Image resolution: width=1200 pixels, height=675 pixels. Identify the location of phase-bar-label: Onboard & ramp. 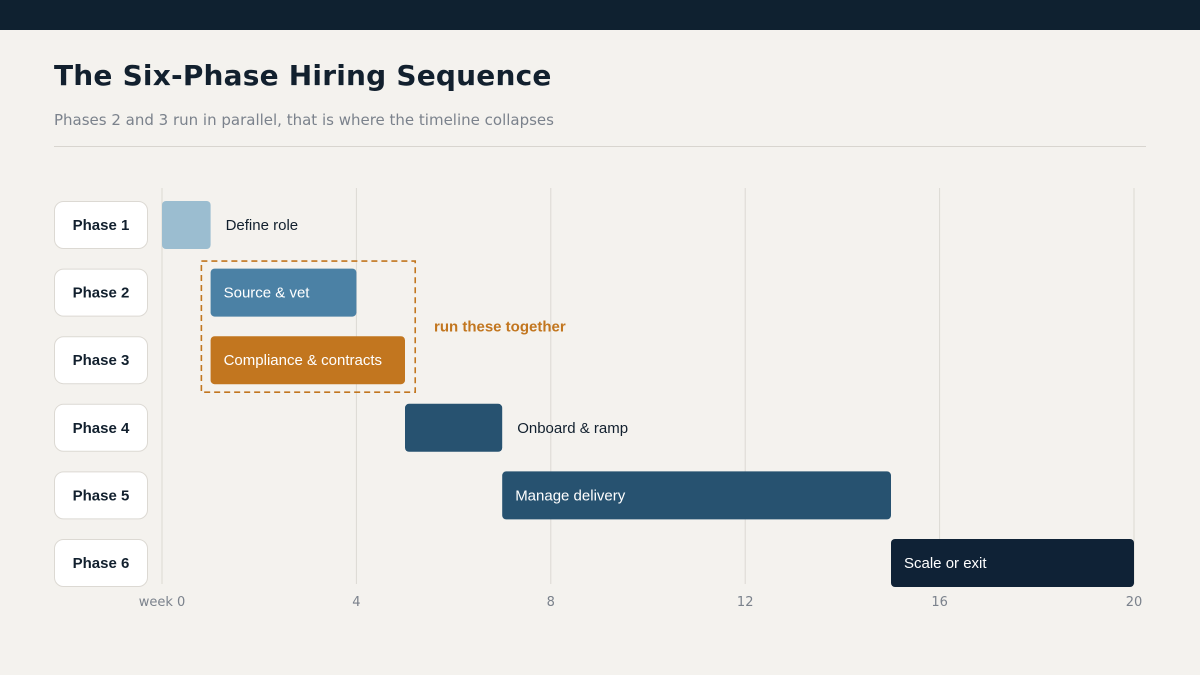
(572, 428).